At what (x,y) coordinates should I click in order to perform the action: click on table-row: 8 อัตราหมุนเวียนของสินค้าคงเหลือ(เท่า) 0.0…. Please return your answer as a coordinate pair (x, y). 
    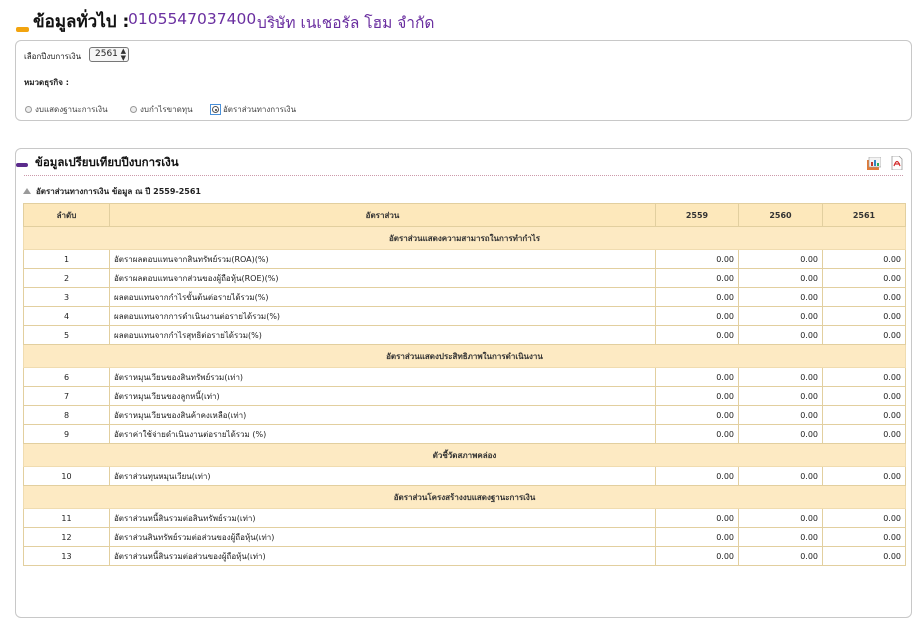
    Looking at the image, I should click on (464, 415).